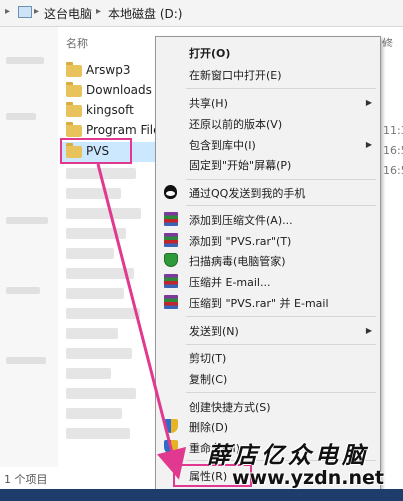 This screenshot has height=501, width=403. Describe the element at coordinates (259, 303) in the screenshot. I see `menu-item-compress-pvs-email: 压缩到 "PVS.rar" 并 E-mail` at that location.